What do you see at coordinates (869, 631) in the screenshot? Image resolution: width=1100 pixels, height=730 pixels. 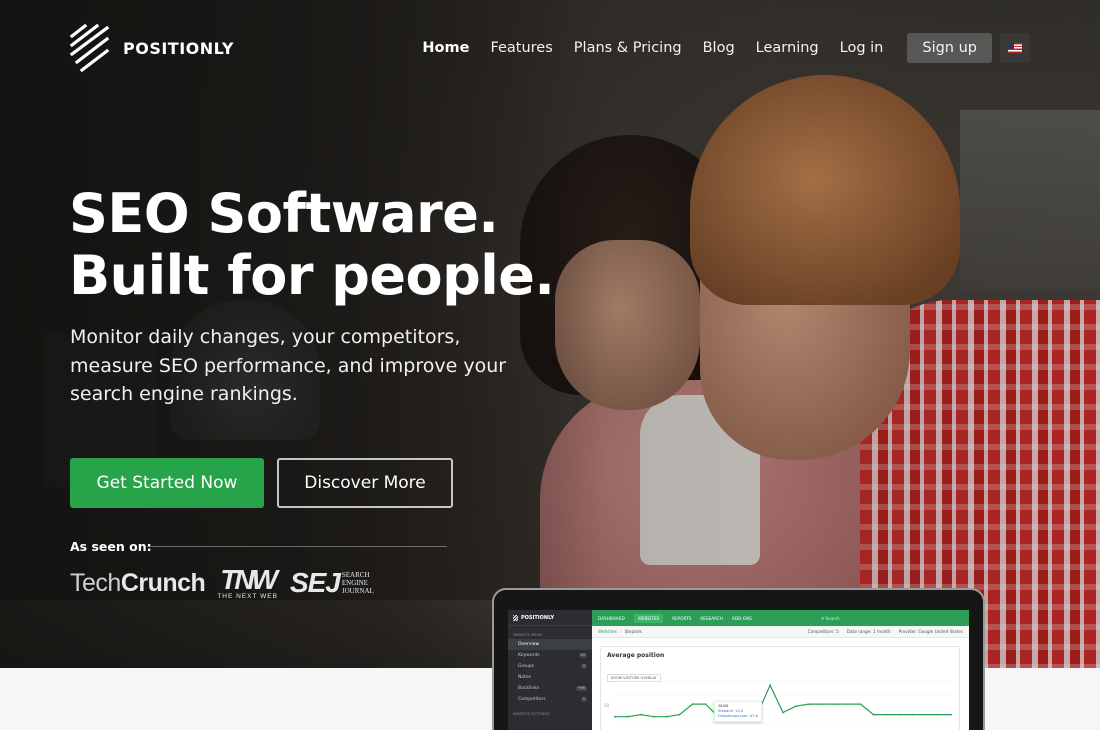 I see `filter-date-range: Date range: 1 month` at bounding box center [869, 631].